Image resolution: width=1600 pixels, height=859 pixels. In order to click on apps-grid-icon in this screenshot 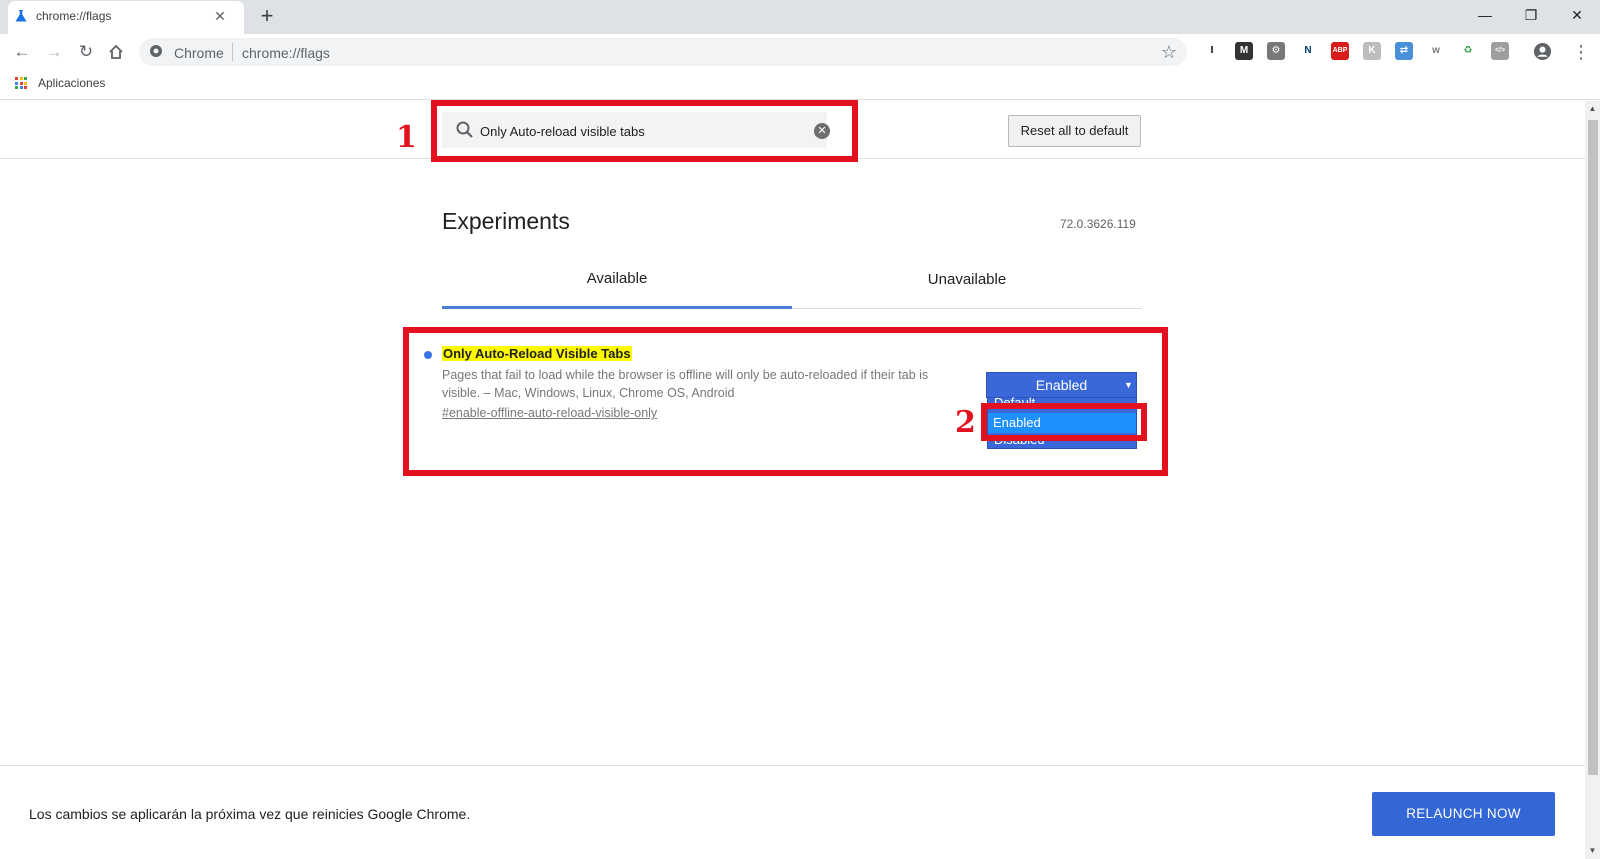, I will do `click(21, 83)`.